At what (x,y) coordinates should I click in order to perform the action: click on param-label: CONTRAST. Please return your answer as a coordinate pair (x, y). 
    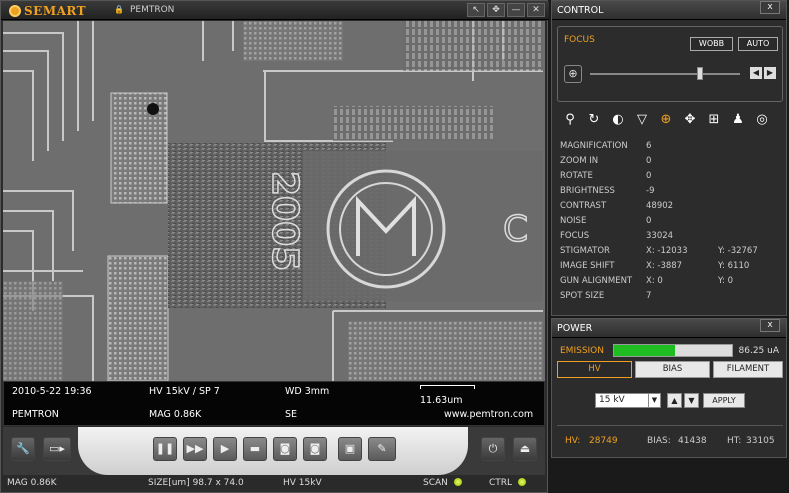
    Looking at the image, I should click on (583, 206).